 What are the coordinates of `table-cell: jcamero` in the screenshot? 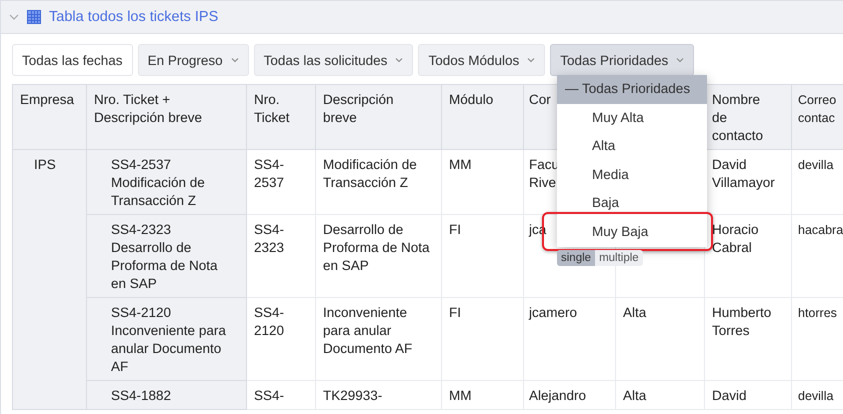 It's located at (553, 312).